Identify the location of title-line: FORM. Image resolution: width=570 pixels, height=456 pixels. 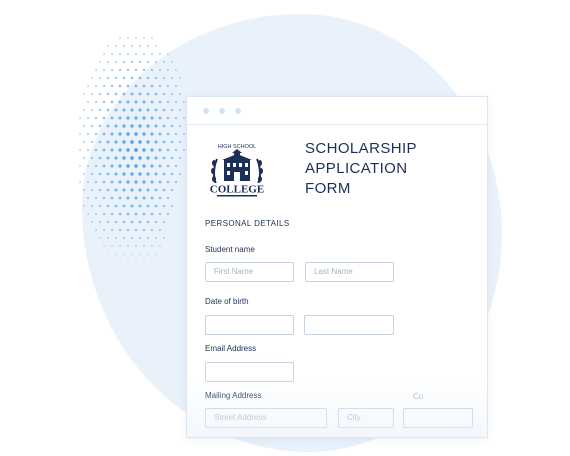
(328, 188).